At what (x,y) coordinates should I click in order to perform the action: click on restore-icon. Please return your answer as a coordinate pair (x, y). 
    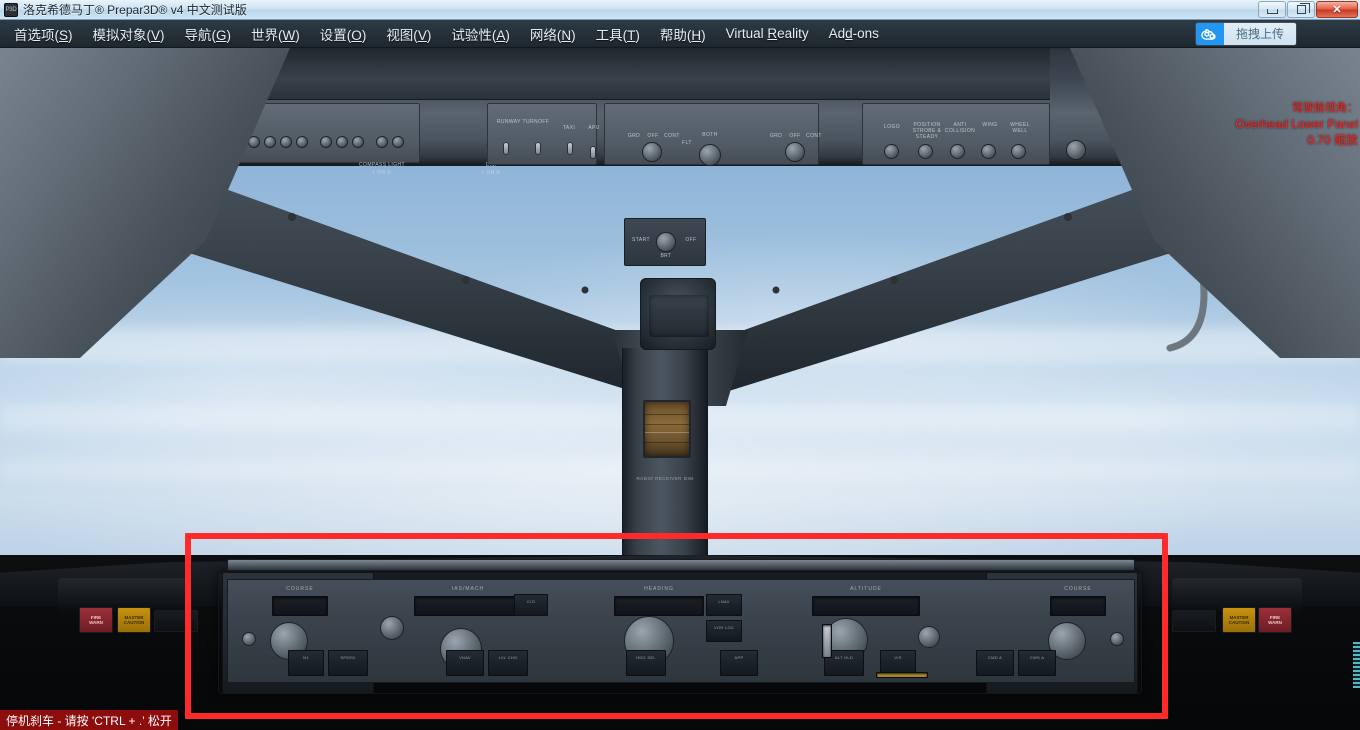
    Looking at the image, I should click on (1303, 8).